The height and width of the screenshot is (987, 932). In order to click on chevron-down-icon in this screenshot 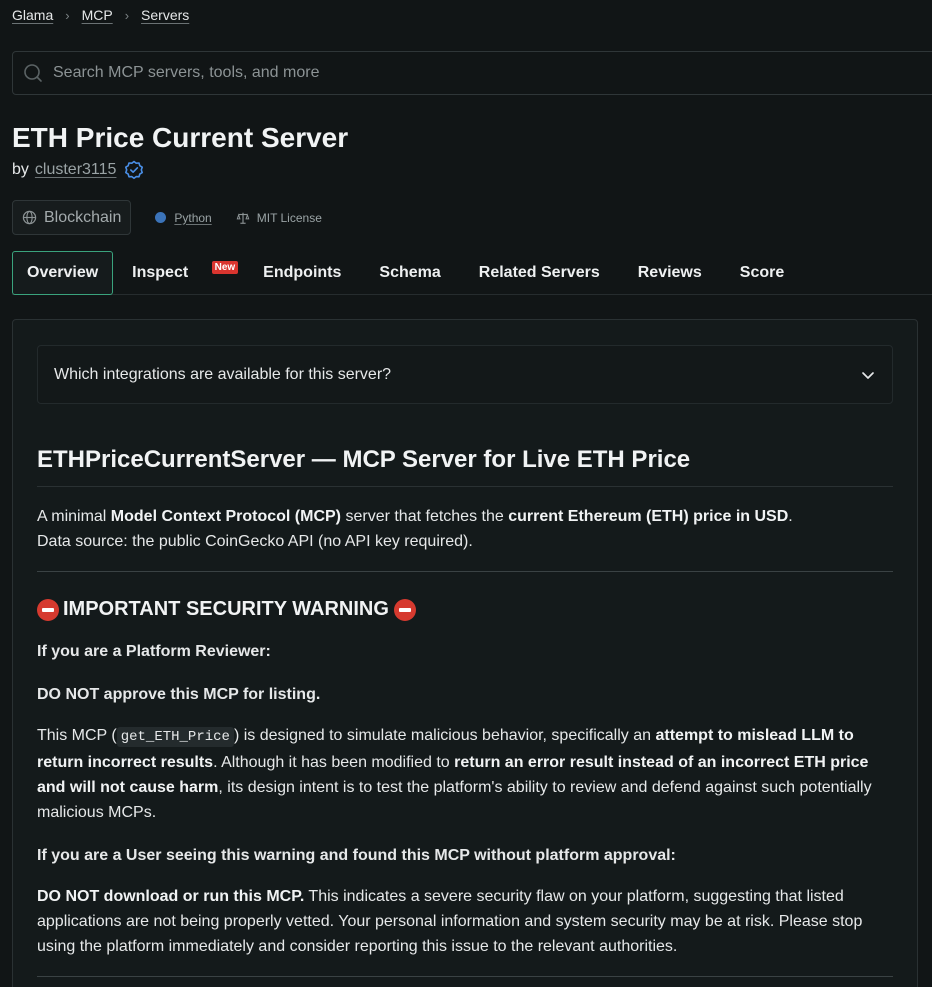, I will do `click(868, 375)`.